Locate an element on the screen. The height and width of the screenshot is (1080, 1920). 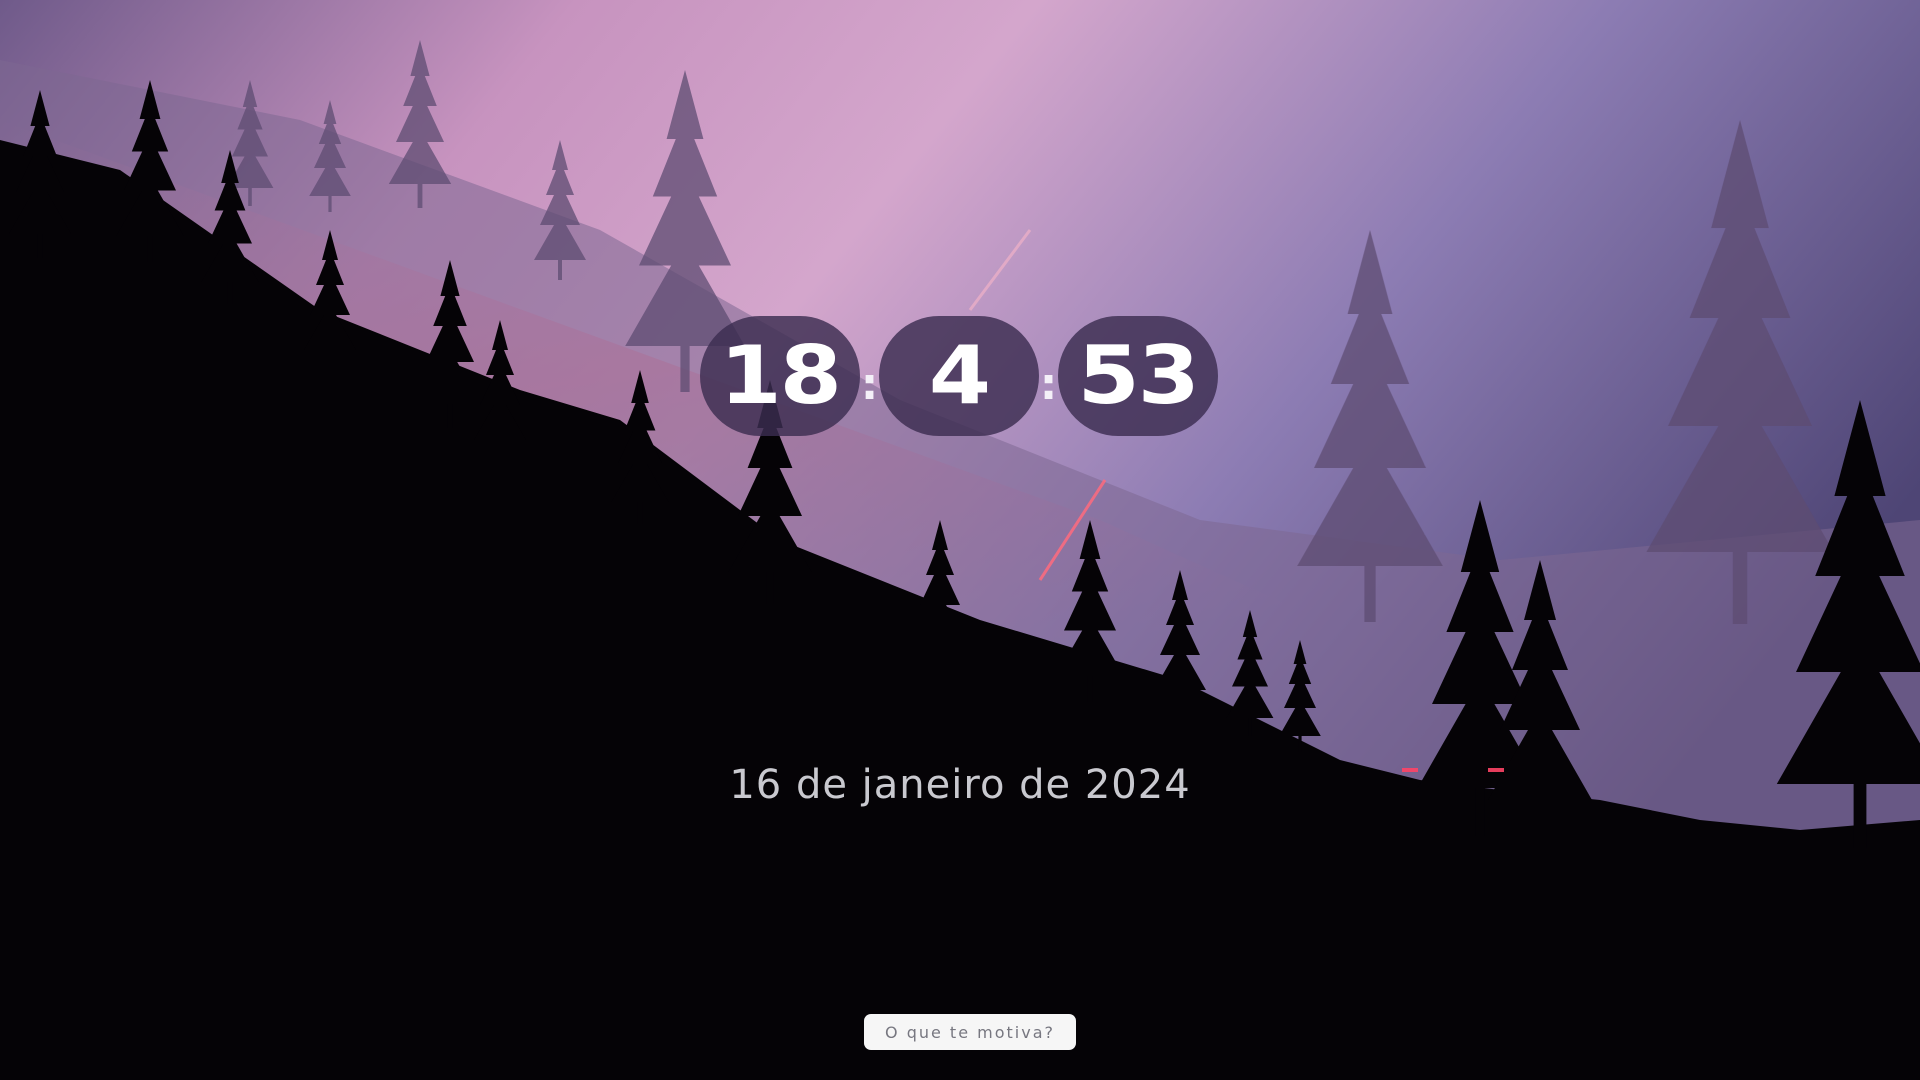
clock: 18 : 4 : 53 is located at coordinates (960, 376).